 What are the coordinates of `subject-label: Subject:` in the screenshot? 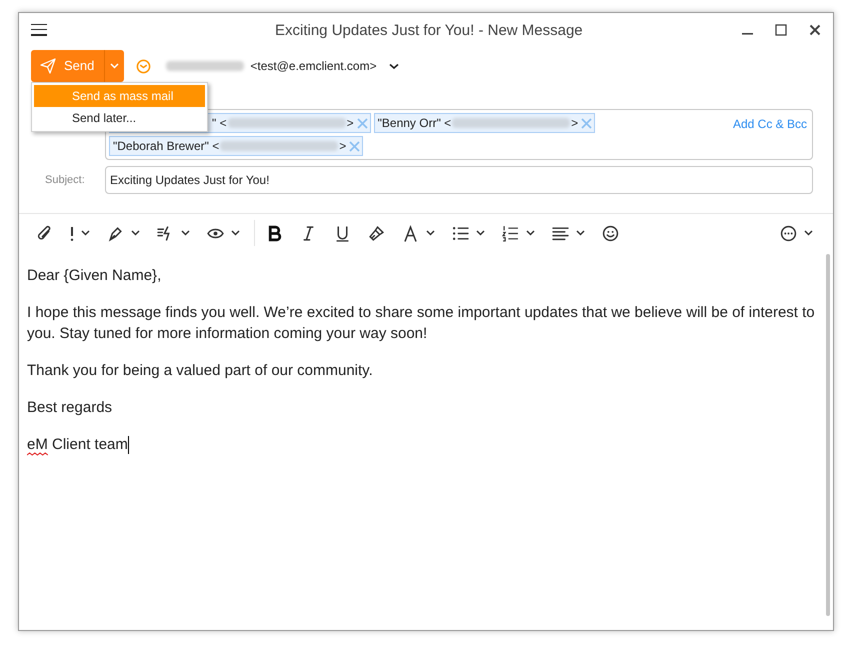 It's located at (65, 180).